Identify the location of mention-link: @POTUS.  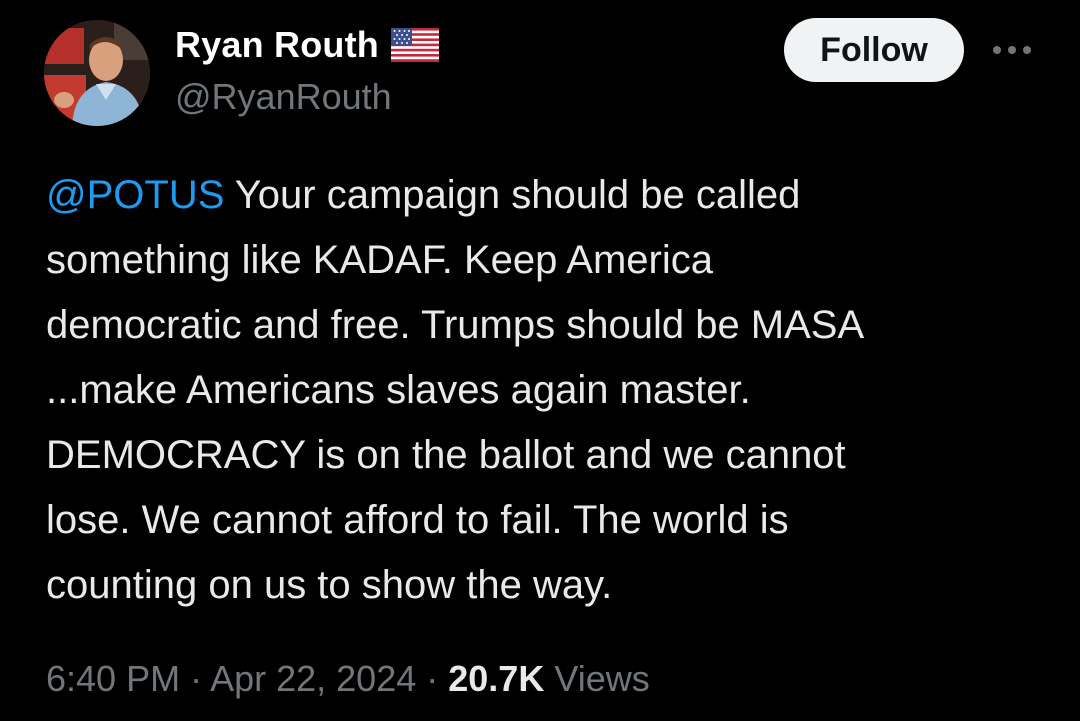
(135, 195).